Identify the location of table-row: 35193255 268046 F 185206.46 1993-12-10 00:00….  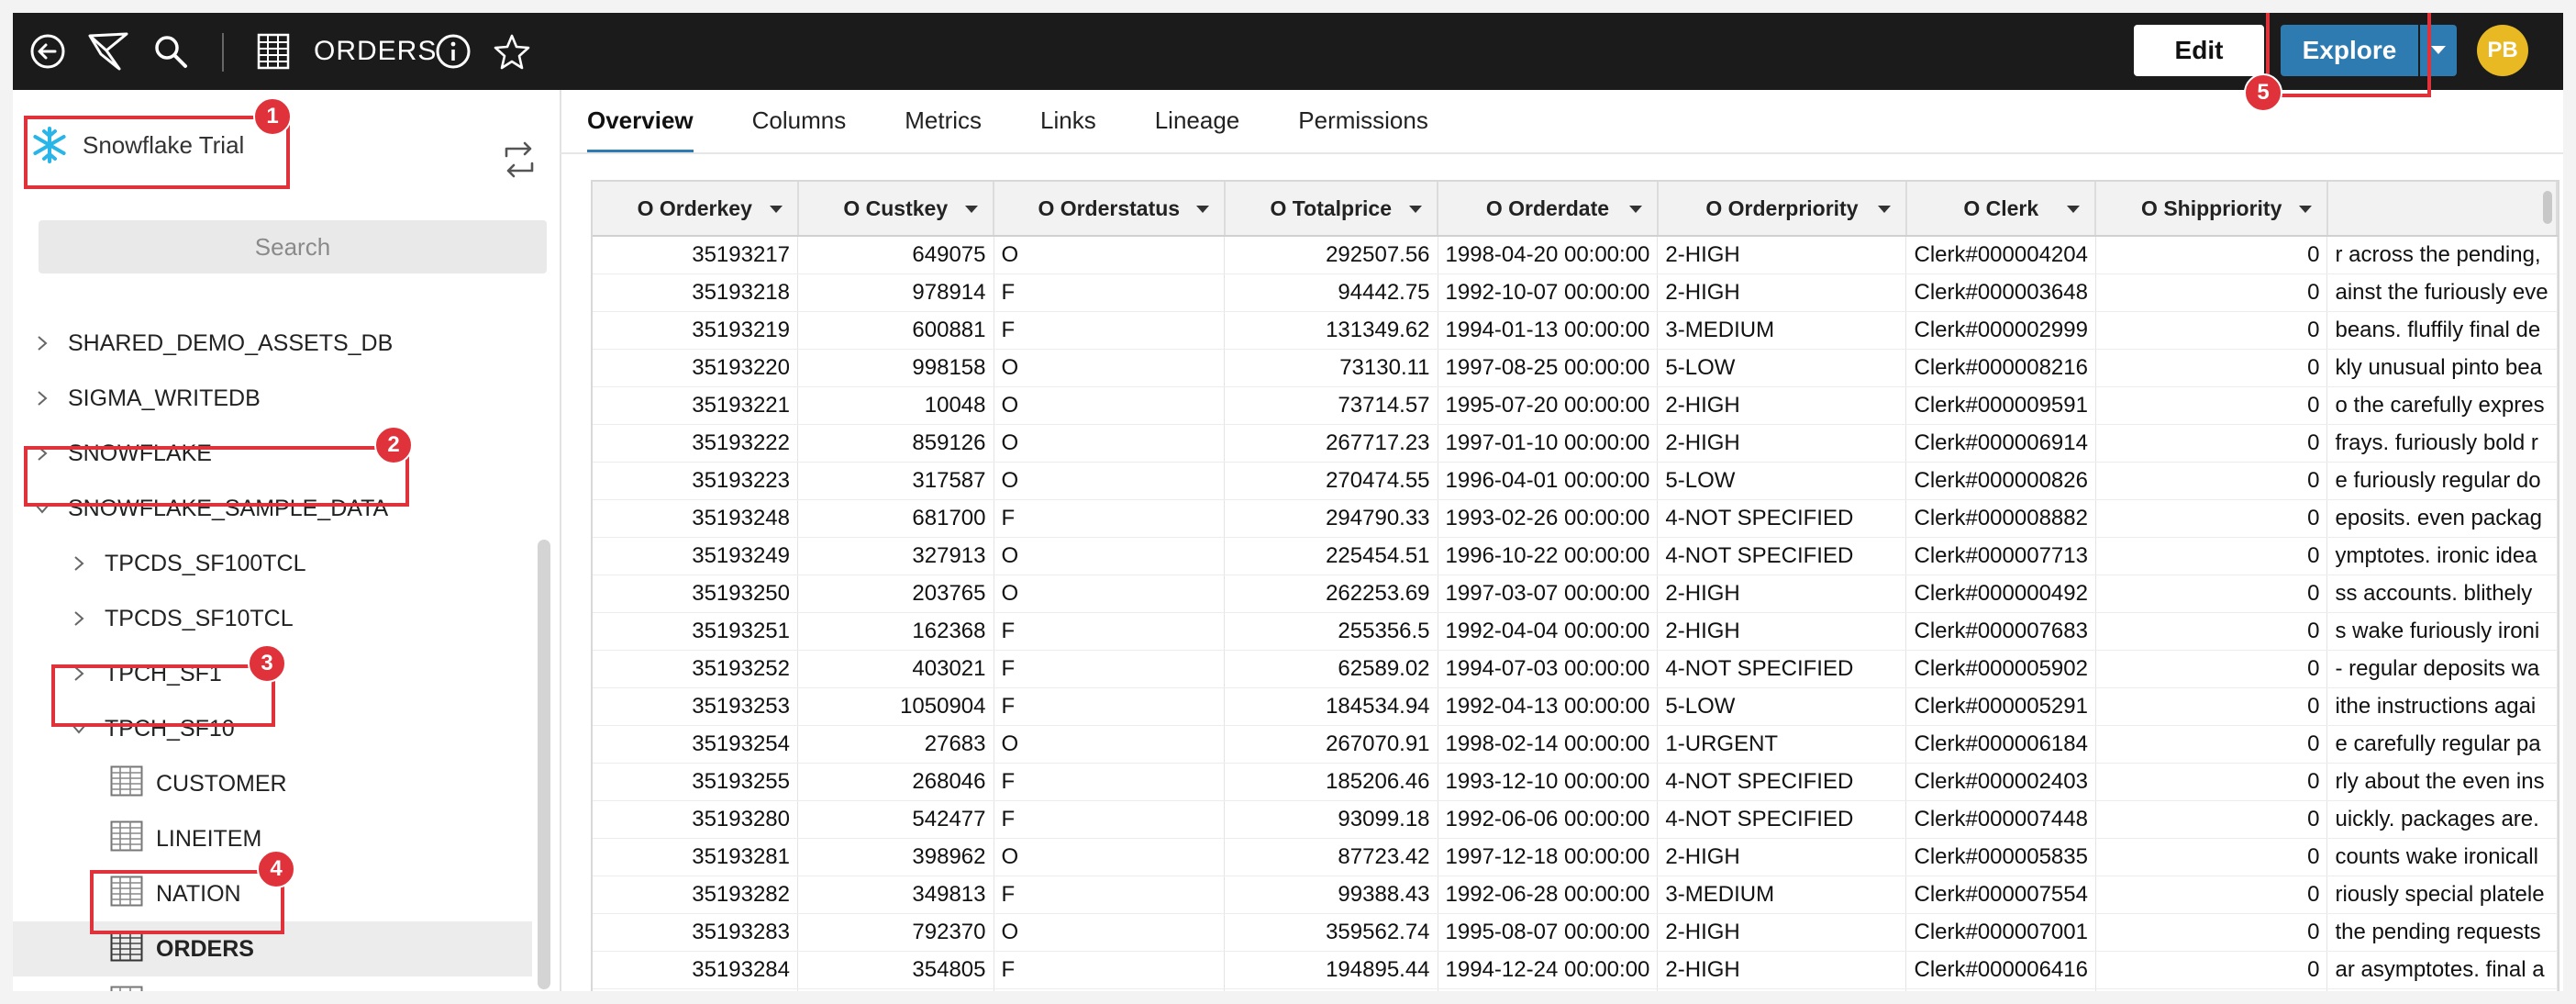
(1575, 782).